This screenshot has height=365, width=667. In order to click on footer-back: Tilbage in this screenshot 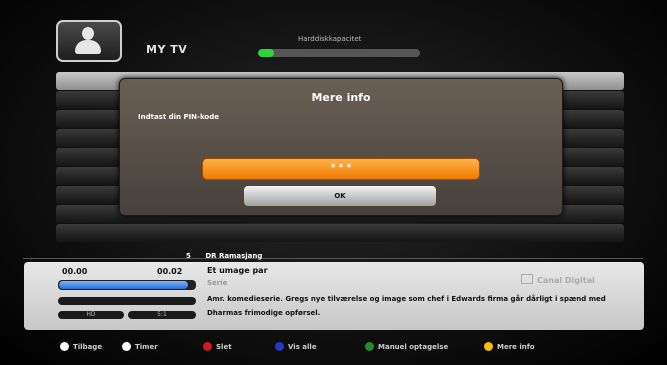, I will do `click(81, 346)`.